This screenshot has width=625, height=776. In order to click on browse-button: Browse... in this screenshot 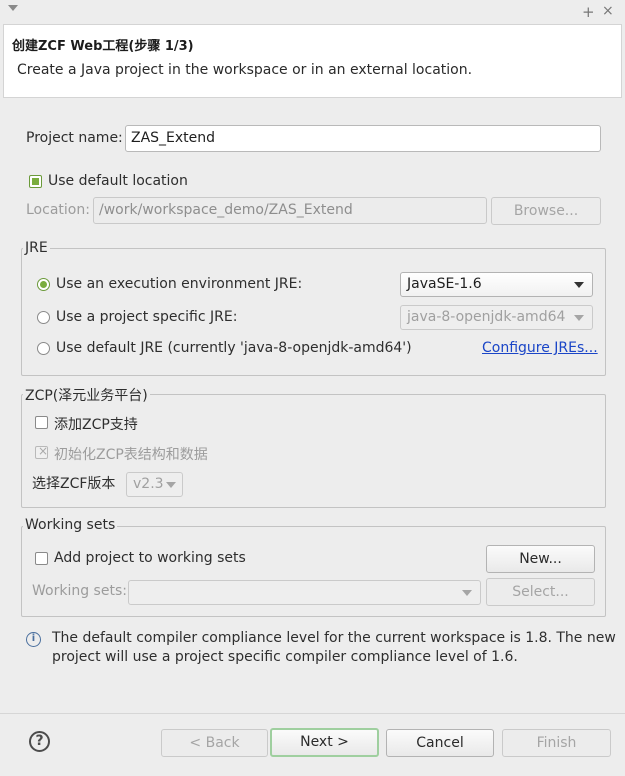, I will do `click(546, 211)`.